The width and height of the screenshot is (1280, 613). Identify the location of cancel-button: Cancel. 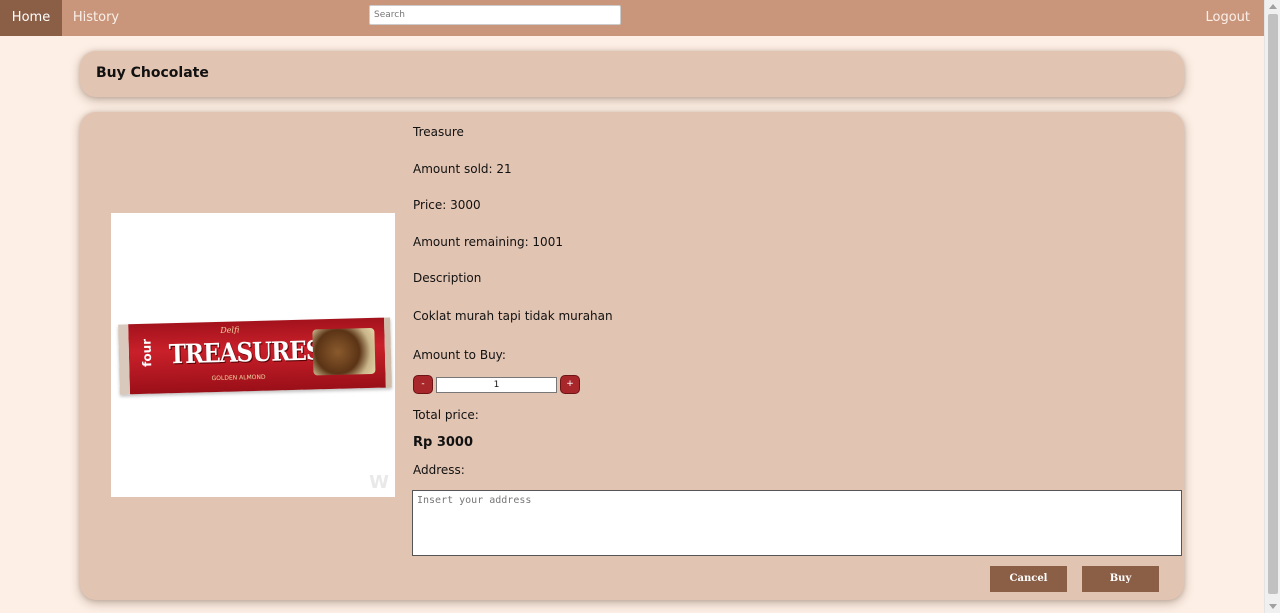
(1028, 579).